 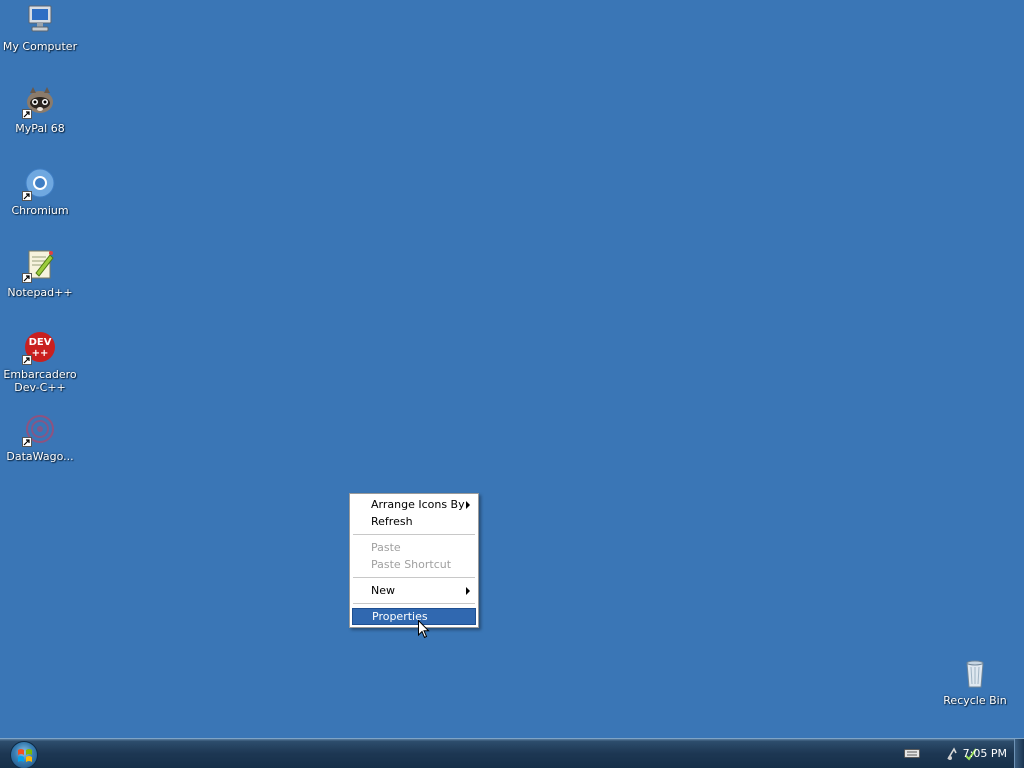 I want to click on desktop-icon-label: My Computer, so click(x=40, y=46).